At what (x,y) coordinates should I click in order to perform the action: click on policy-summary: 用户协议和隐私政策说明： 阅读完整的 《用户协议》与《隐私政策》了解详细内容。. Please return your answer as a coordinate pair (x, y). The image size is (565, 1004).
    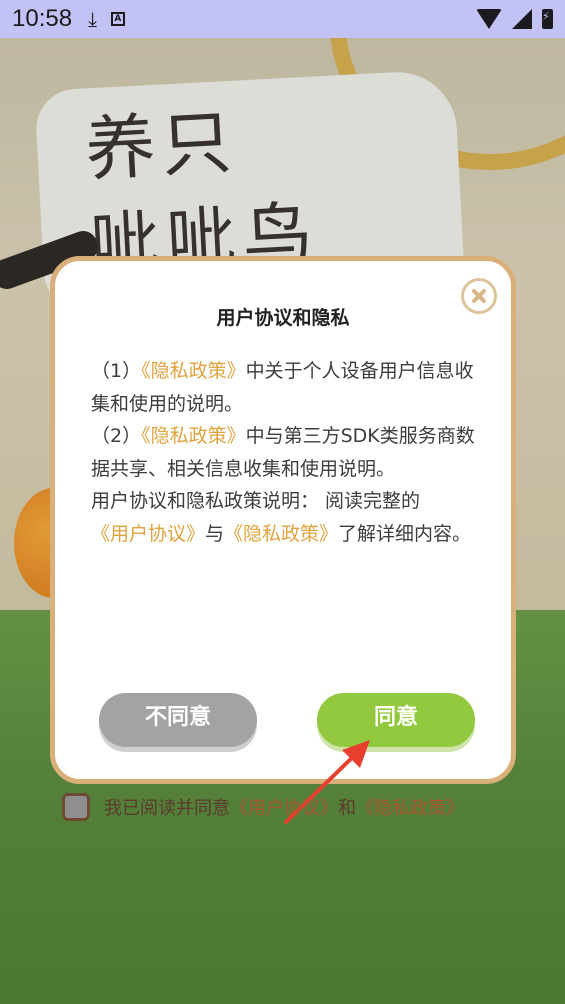
    Looking at the image, I should click on (291, 517).